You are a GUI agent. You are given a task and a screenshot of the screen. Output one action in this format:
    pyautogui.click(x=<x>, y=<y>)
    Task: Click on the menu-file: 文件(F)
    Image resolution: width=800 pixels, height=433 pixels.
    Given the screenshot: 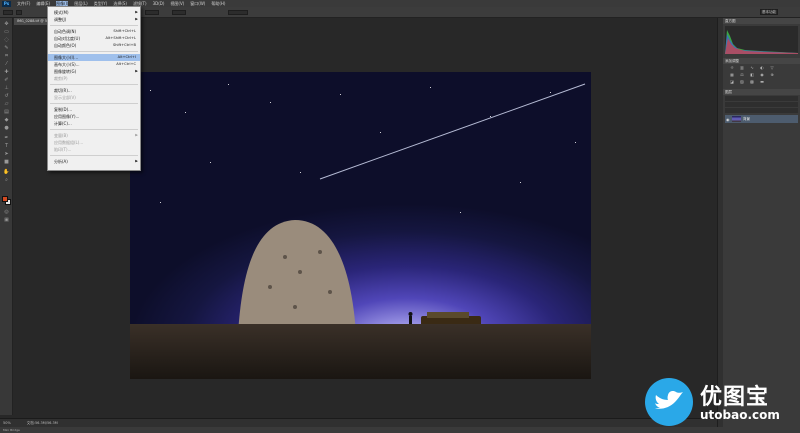 What is the action you would take?
    pyautogui.click(x=23, y=4)
    